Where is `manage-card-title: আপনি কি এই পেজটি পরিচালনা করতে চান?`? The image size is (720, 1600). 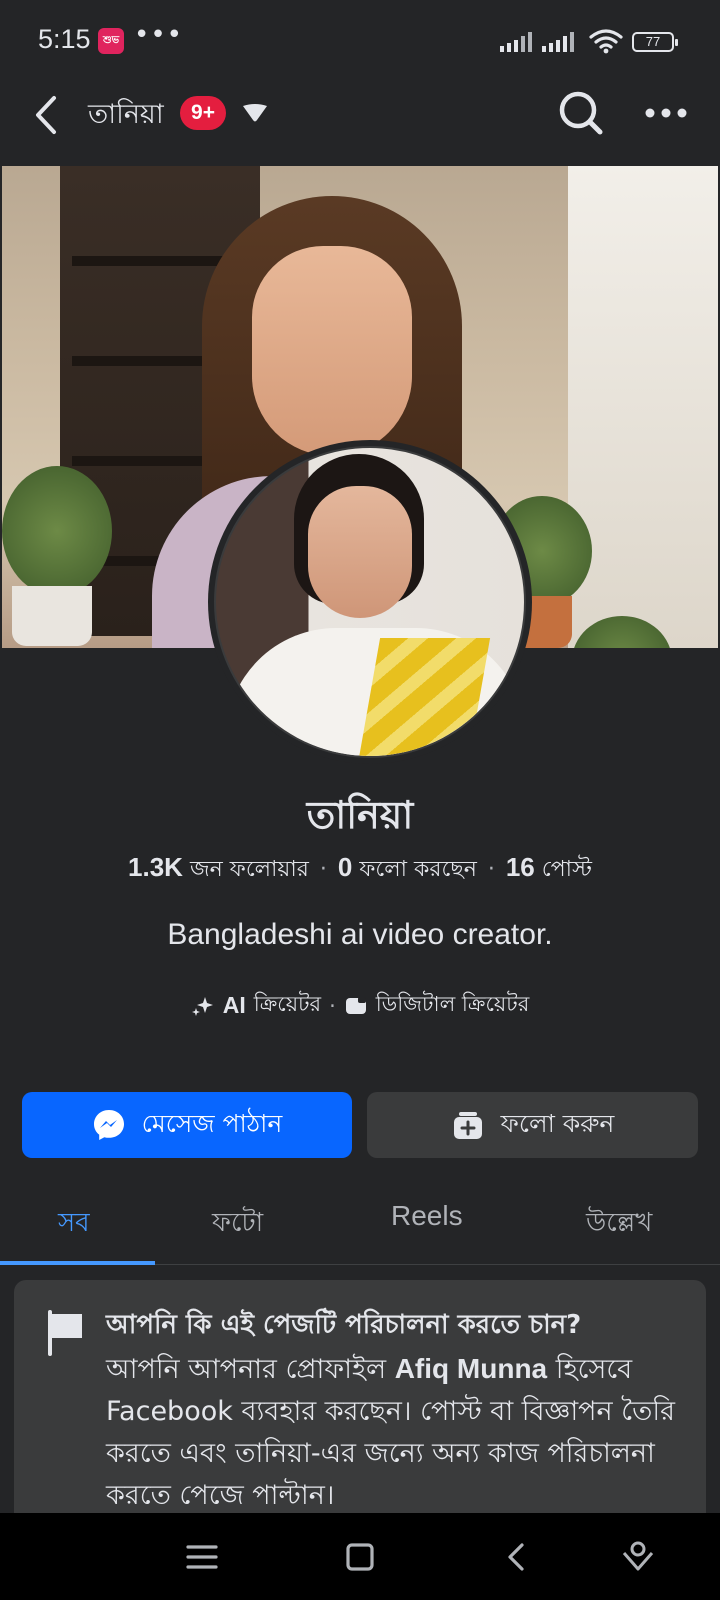 manage-card-title: আপনি কি এই পেজটি পরিচালনা করতে চান? is located at coordinates (344, 1325).